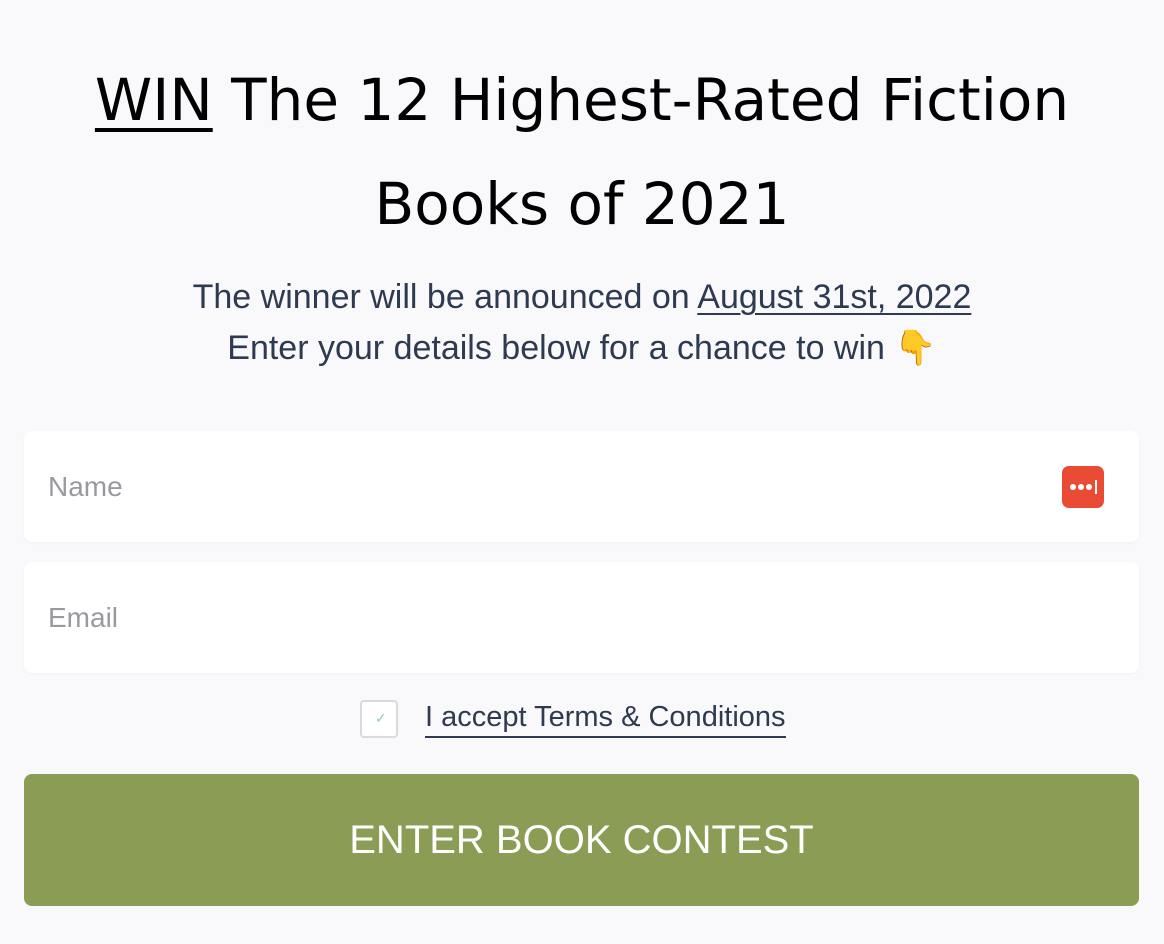 This screenshot has width=1164, height=944. I want to click on cursor-bar-icon, so click(1096, 487).